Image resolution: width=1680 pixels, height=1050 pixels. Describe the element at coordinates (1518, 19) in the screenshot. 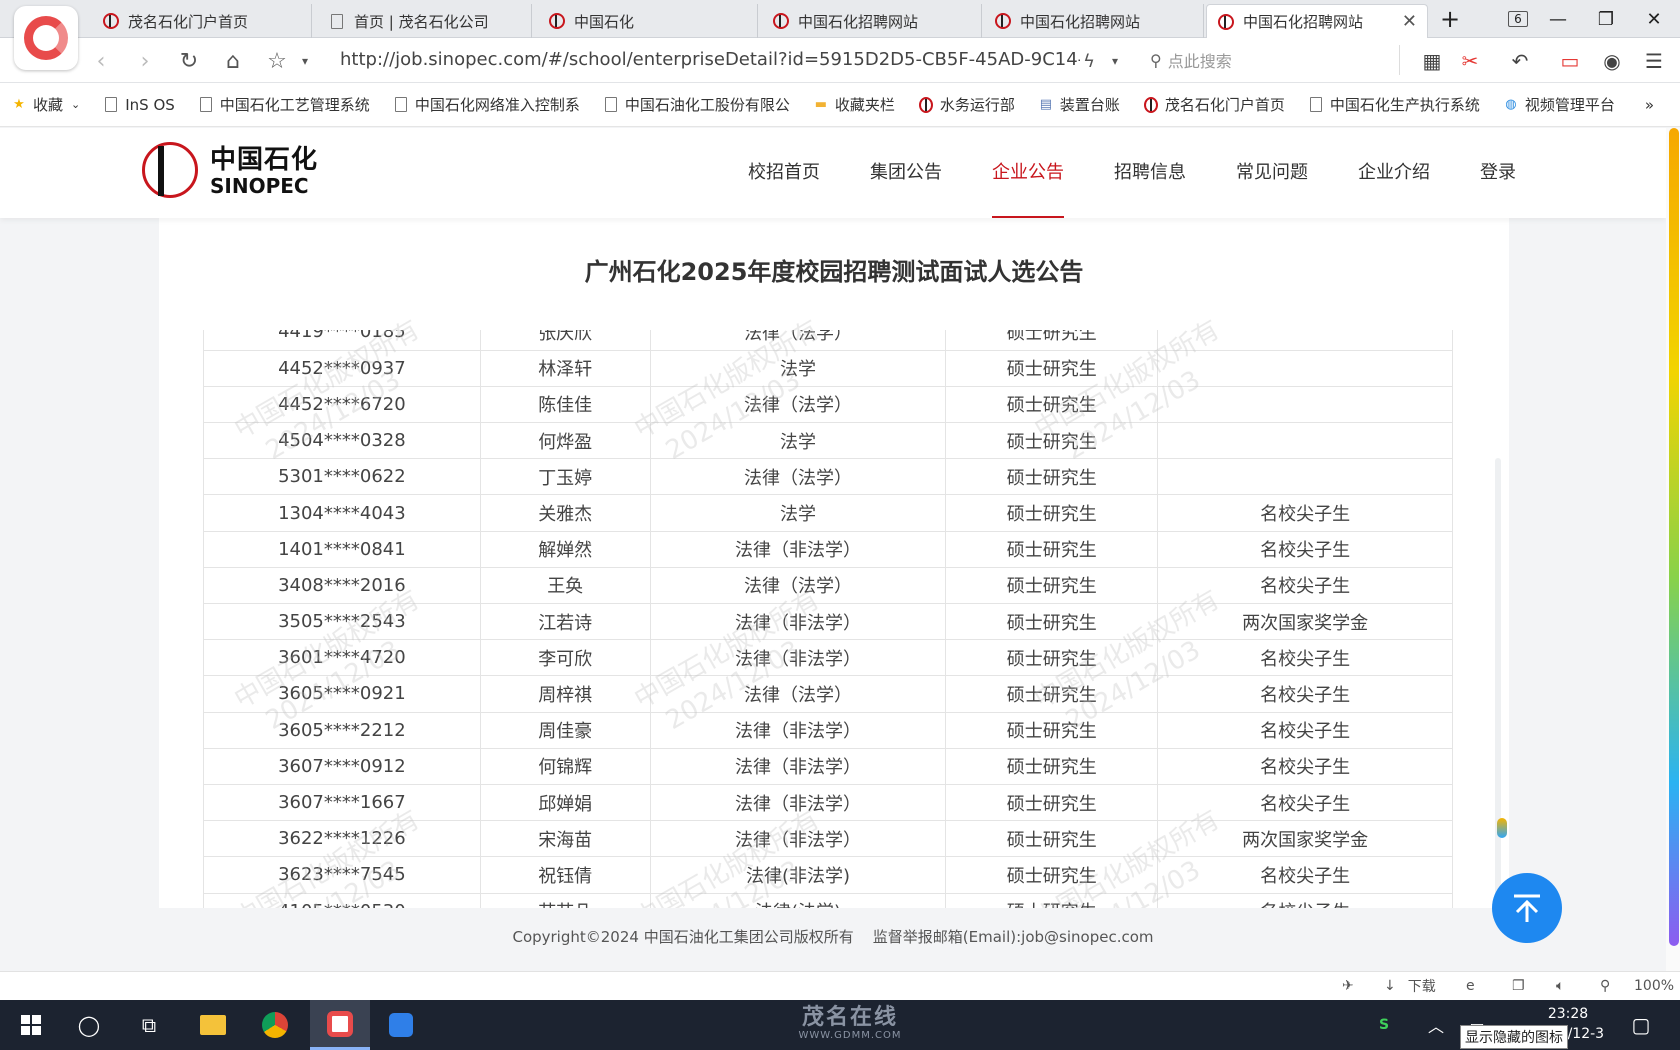

I see `tab-count-badge: 6` at that location.